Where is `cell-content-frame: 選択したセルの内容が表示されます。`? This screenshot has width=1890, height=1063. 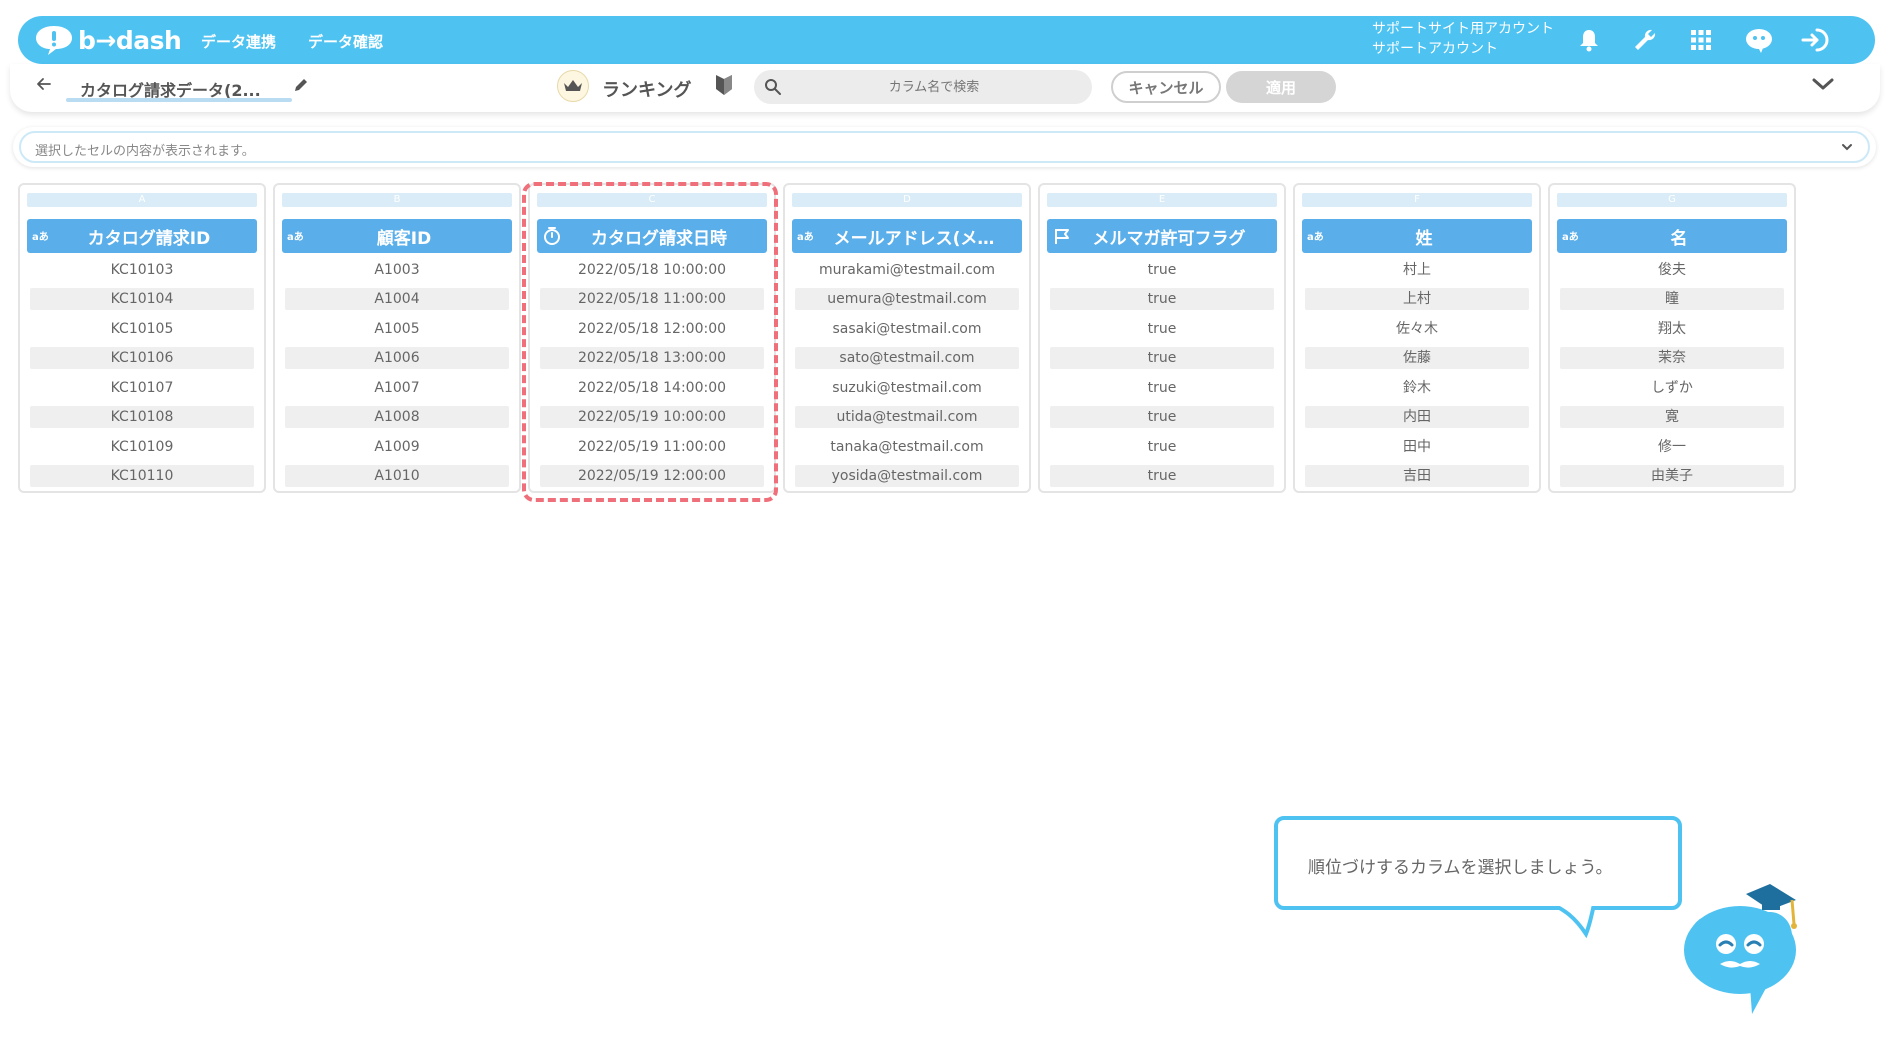 cell-content-frame: 選択したセルの内容が表示されます。 is located at coordinates (944, 147).